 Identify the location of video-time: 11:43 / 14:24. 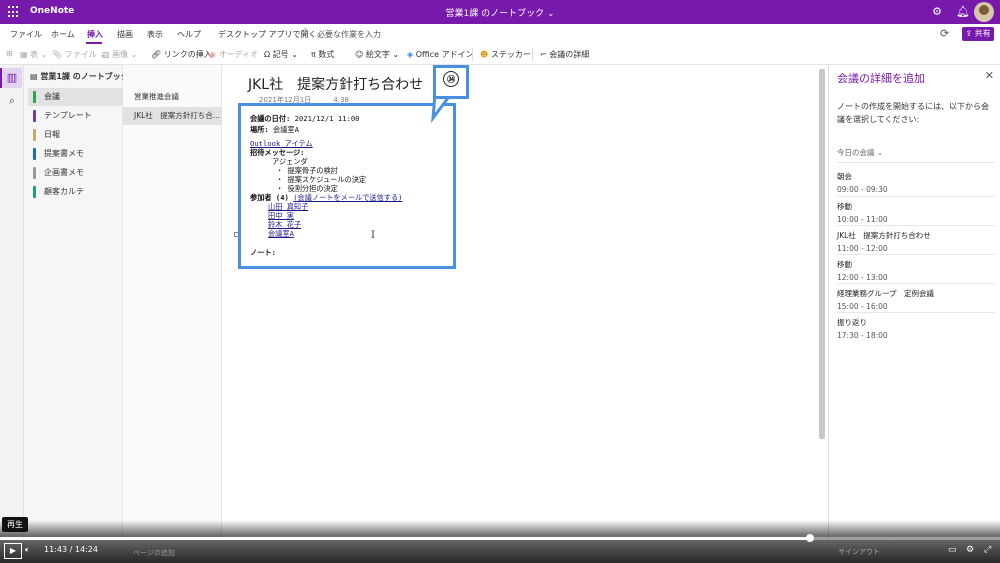
(71, 549).